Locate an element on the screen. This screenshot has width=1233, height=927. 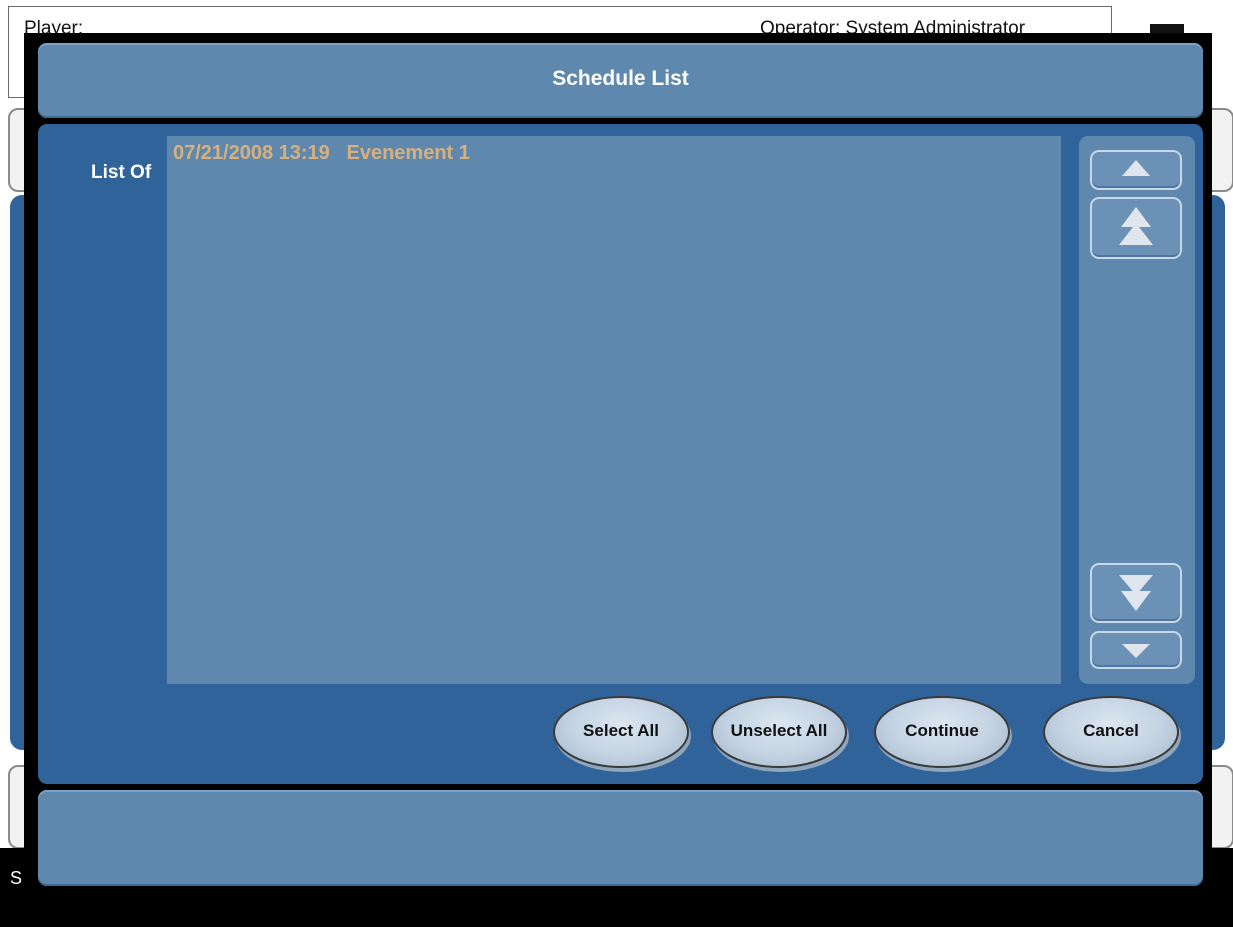
scroll-up-button is located at coordinates (1136, 170).